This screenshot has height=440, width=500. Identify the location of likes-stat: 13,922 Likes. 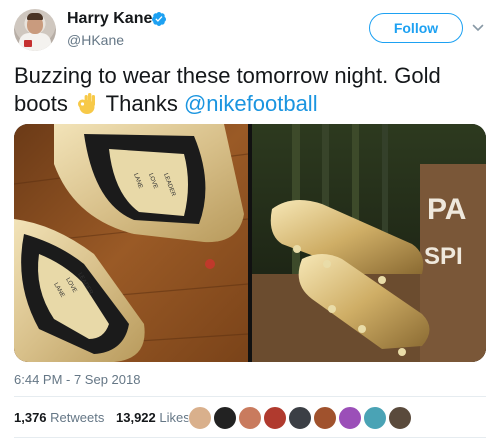
(153, 417).